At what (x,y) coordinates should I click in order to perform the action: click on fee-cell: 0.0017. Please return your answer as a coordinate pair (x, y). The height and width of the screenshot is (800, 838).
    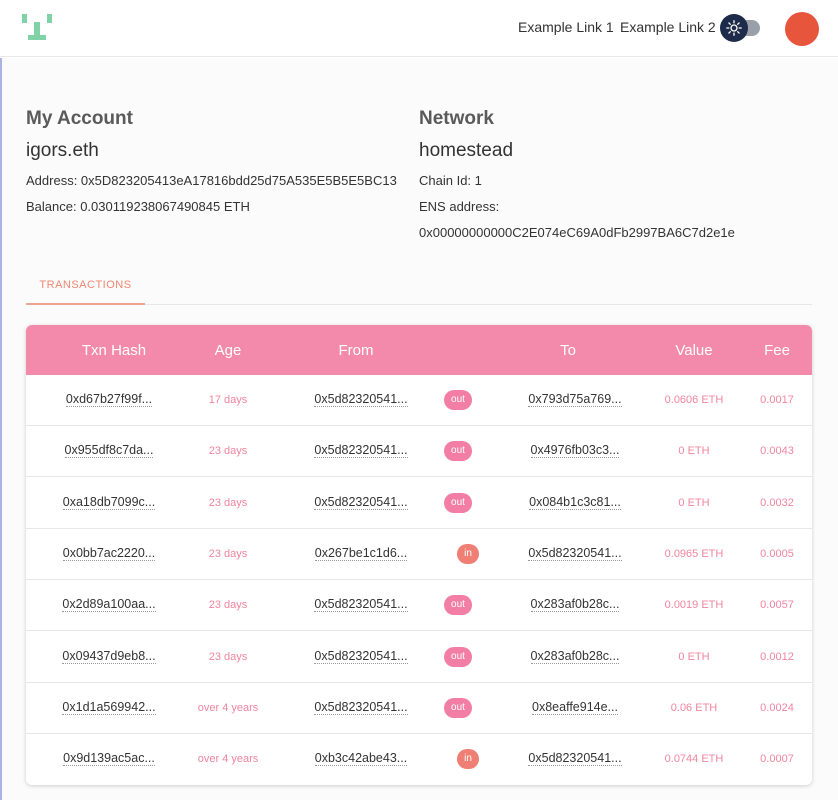
    Looking at the image, I should click on (777, 400).